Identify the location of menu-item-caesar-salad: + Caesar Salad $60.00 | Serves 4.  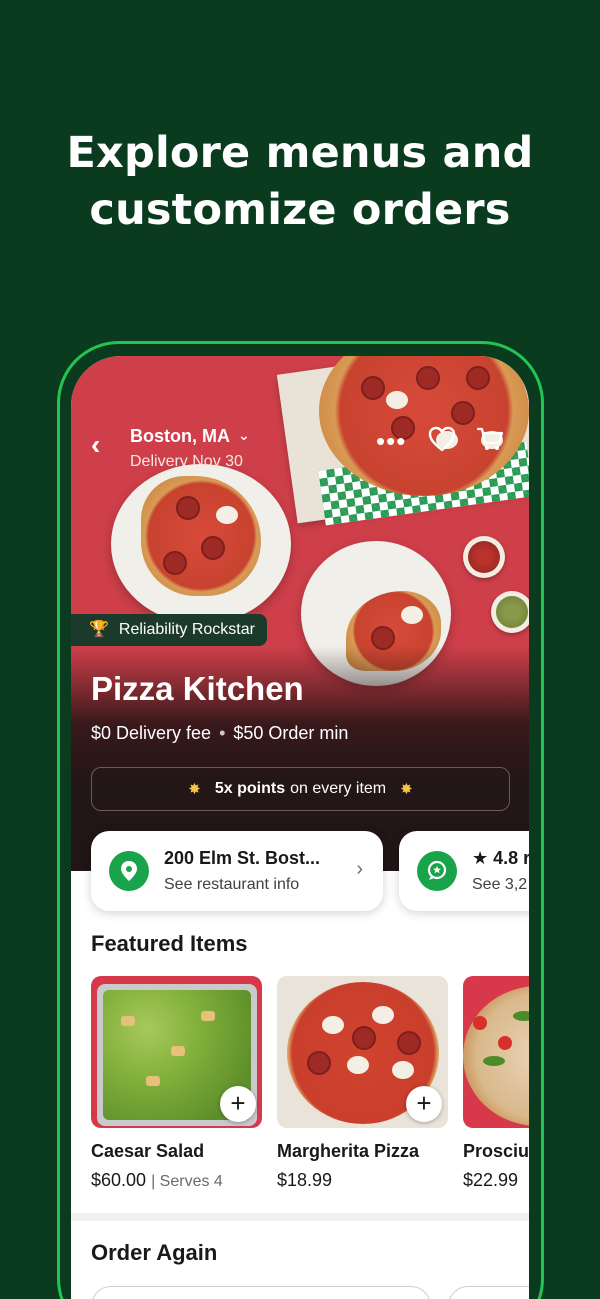
(176, 1083).